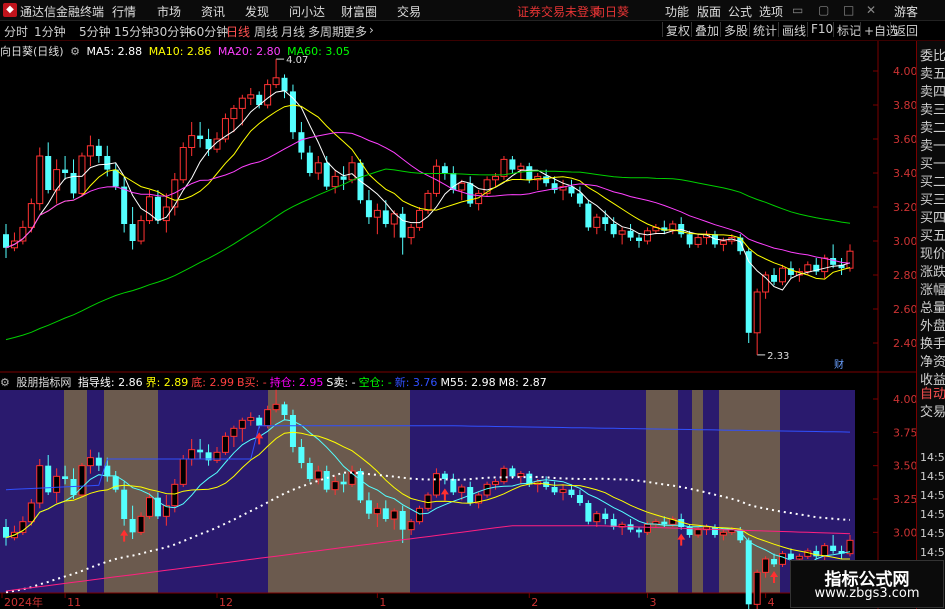 Image resolution: width=945 pixels, height=609 pixels. What do you see at coordinates (705, 30) in the screenshot?
I see `overlay-button: 叠加` at bounding box center [705, 30].